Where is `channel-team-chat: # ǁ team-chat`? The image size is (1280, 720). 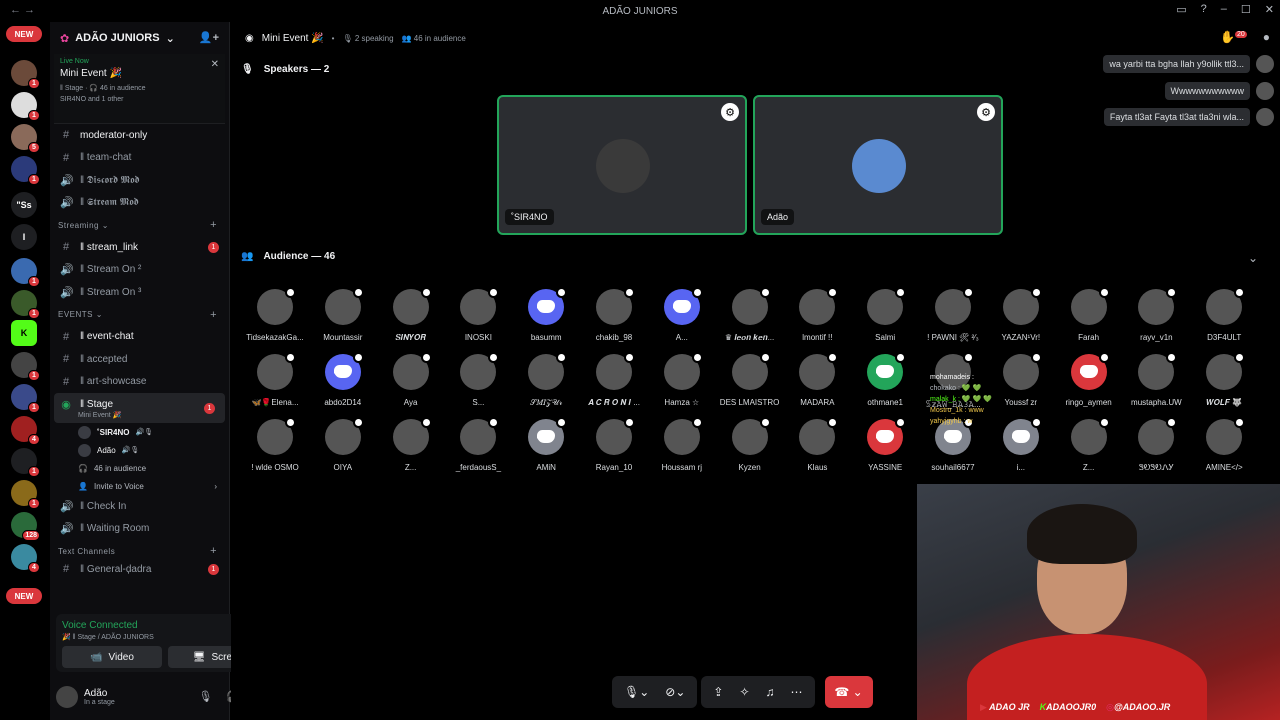
channel-team-chat: # ǁ team-chat is located at coordinates (139, 158).